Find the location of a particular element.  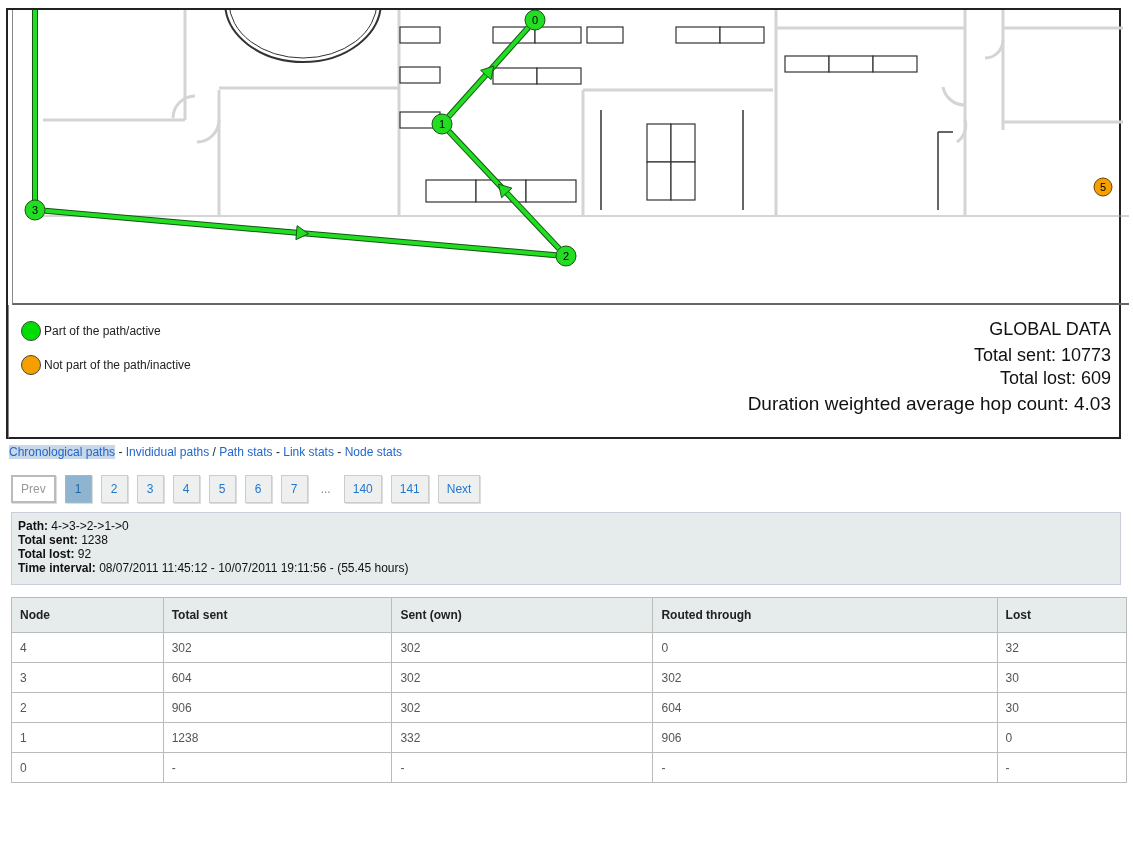

column-header: Total sent is located at coordinates (277, 615).